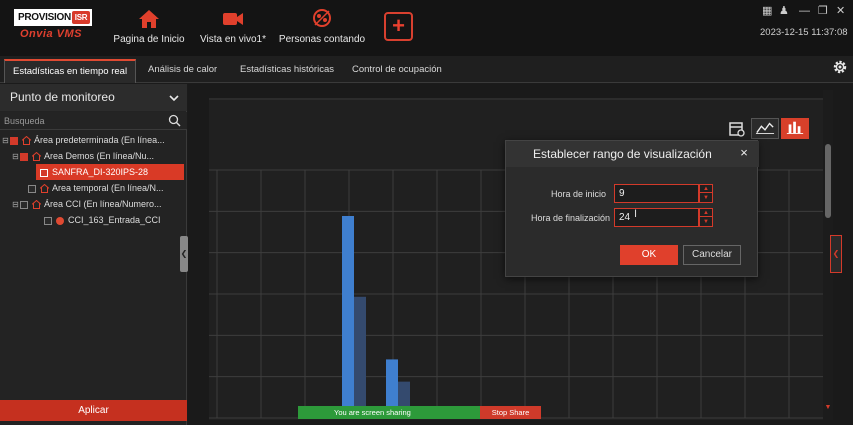 The width and height of the screenshot is (853, 425). What do you see at coordinates (184, 254) in the screenshot?
I see `collapse-panel-handle: ❮` at bounding box center [184, 254].